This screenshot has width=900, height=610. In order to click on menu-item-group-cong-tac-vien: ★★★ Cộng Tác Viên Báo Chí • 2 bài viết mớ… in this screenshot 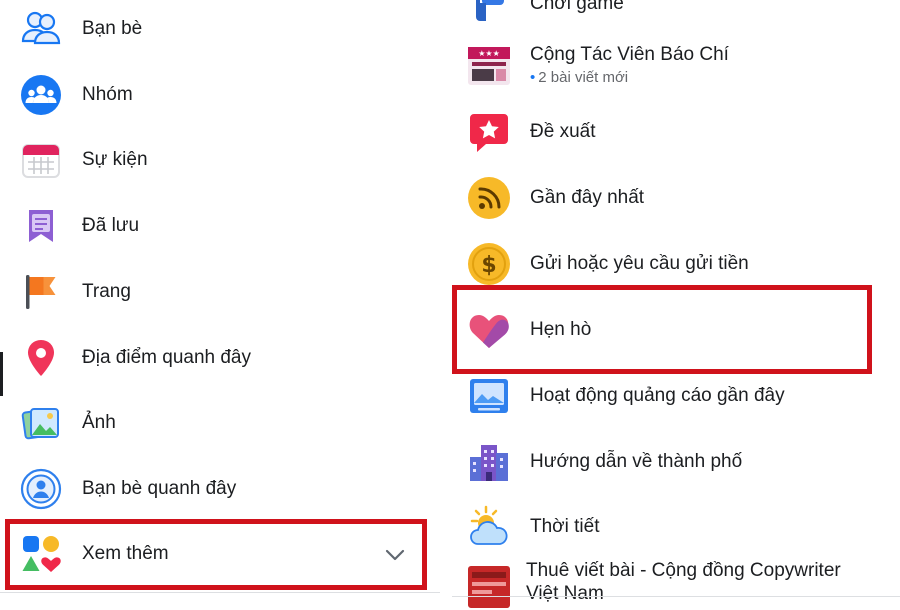, I will do `click(676, 66)`.